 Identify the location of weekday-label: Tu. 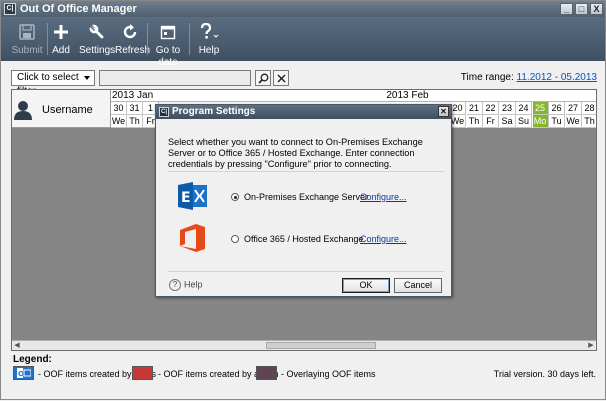
(557, 121).